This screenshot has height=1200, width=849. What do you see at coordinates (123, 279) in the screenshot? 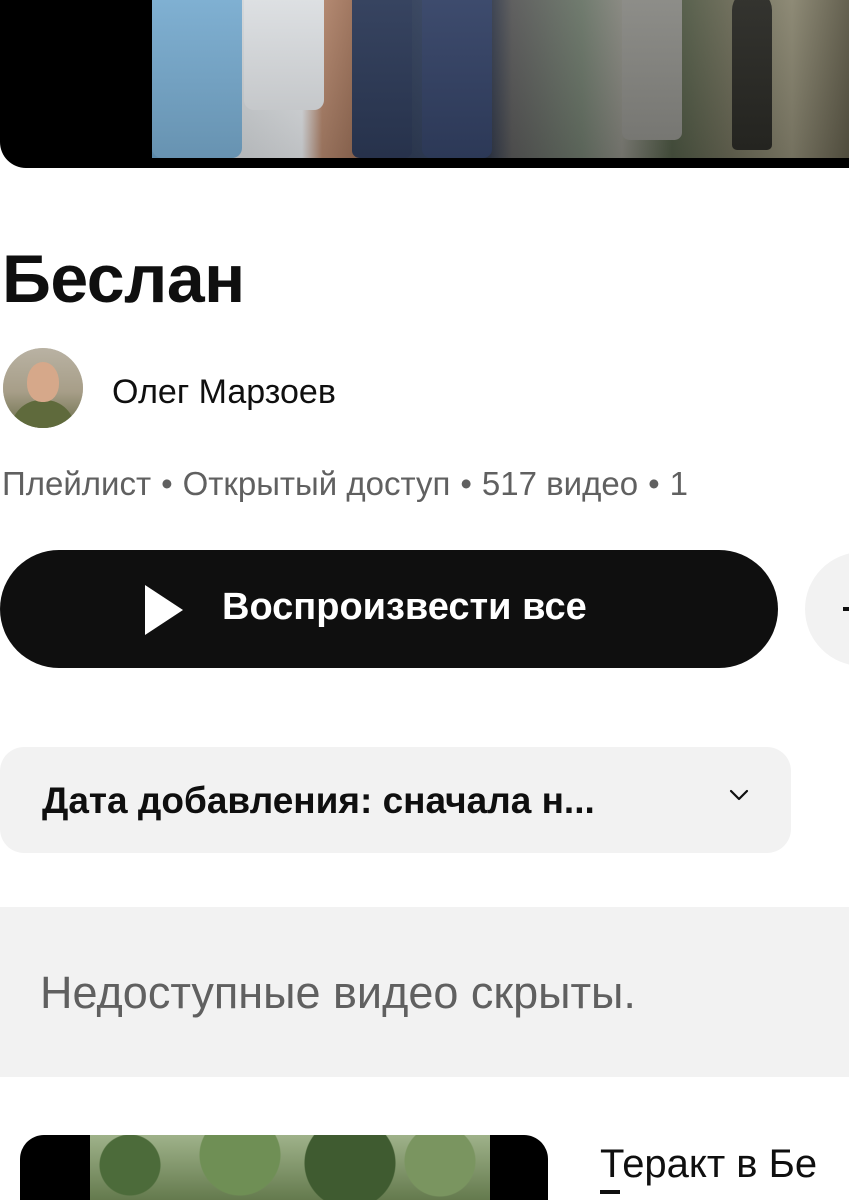
I see `playlist-title: Беслан` at bounding box center [123, 279].